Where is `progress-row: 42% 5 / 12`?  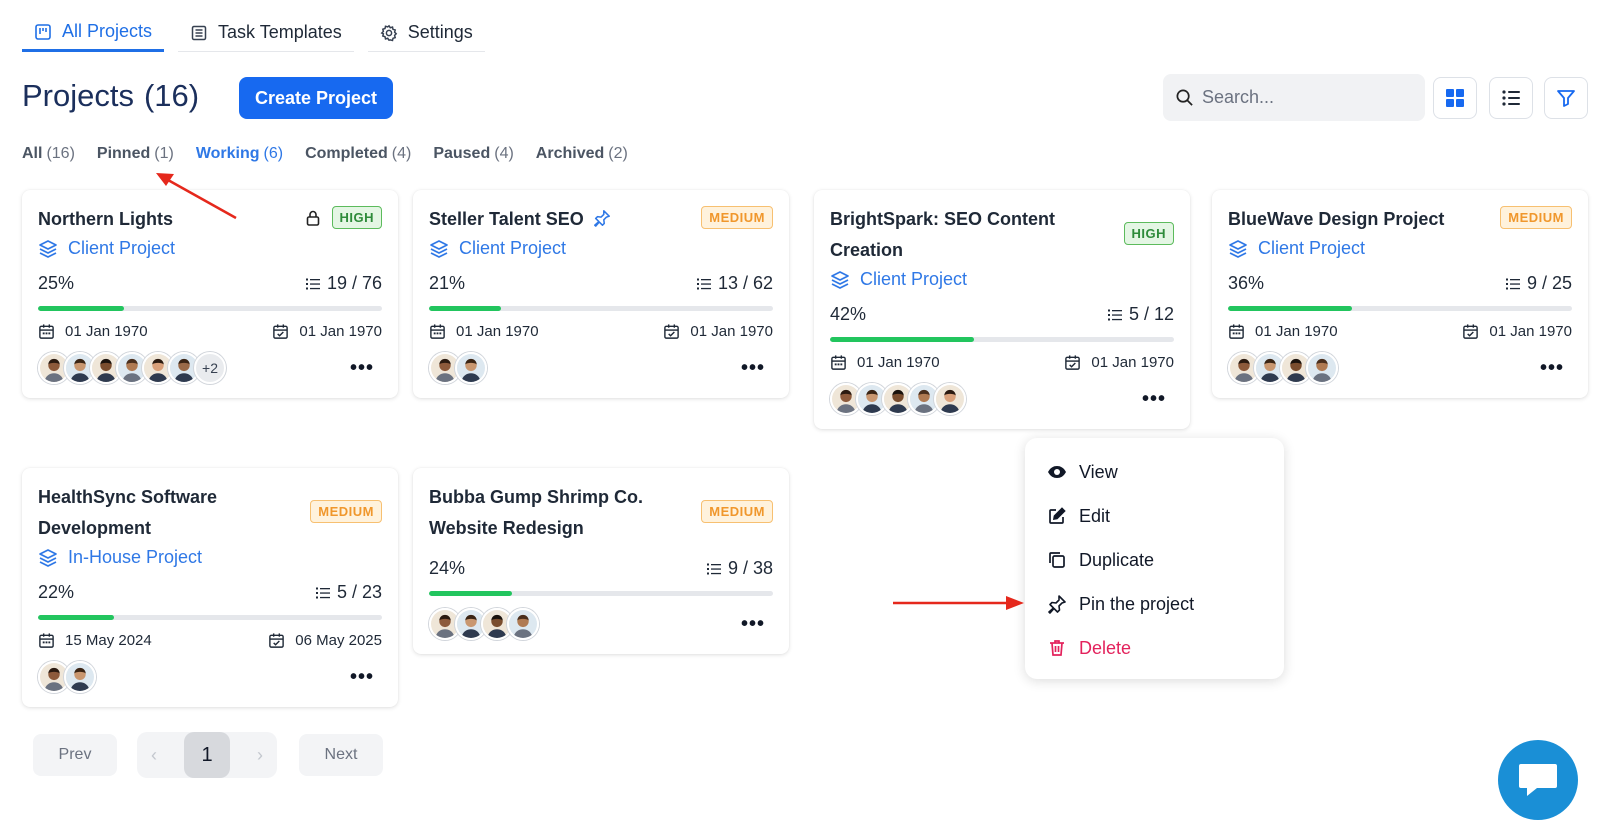 progress-row: 42% 5 / 12 is located at coordinates (1002, 314).